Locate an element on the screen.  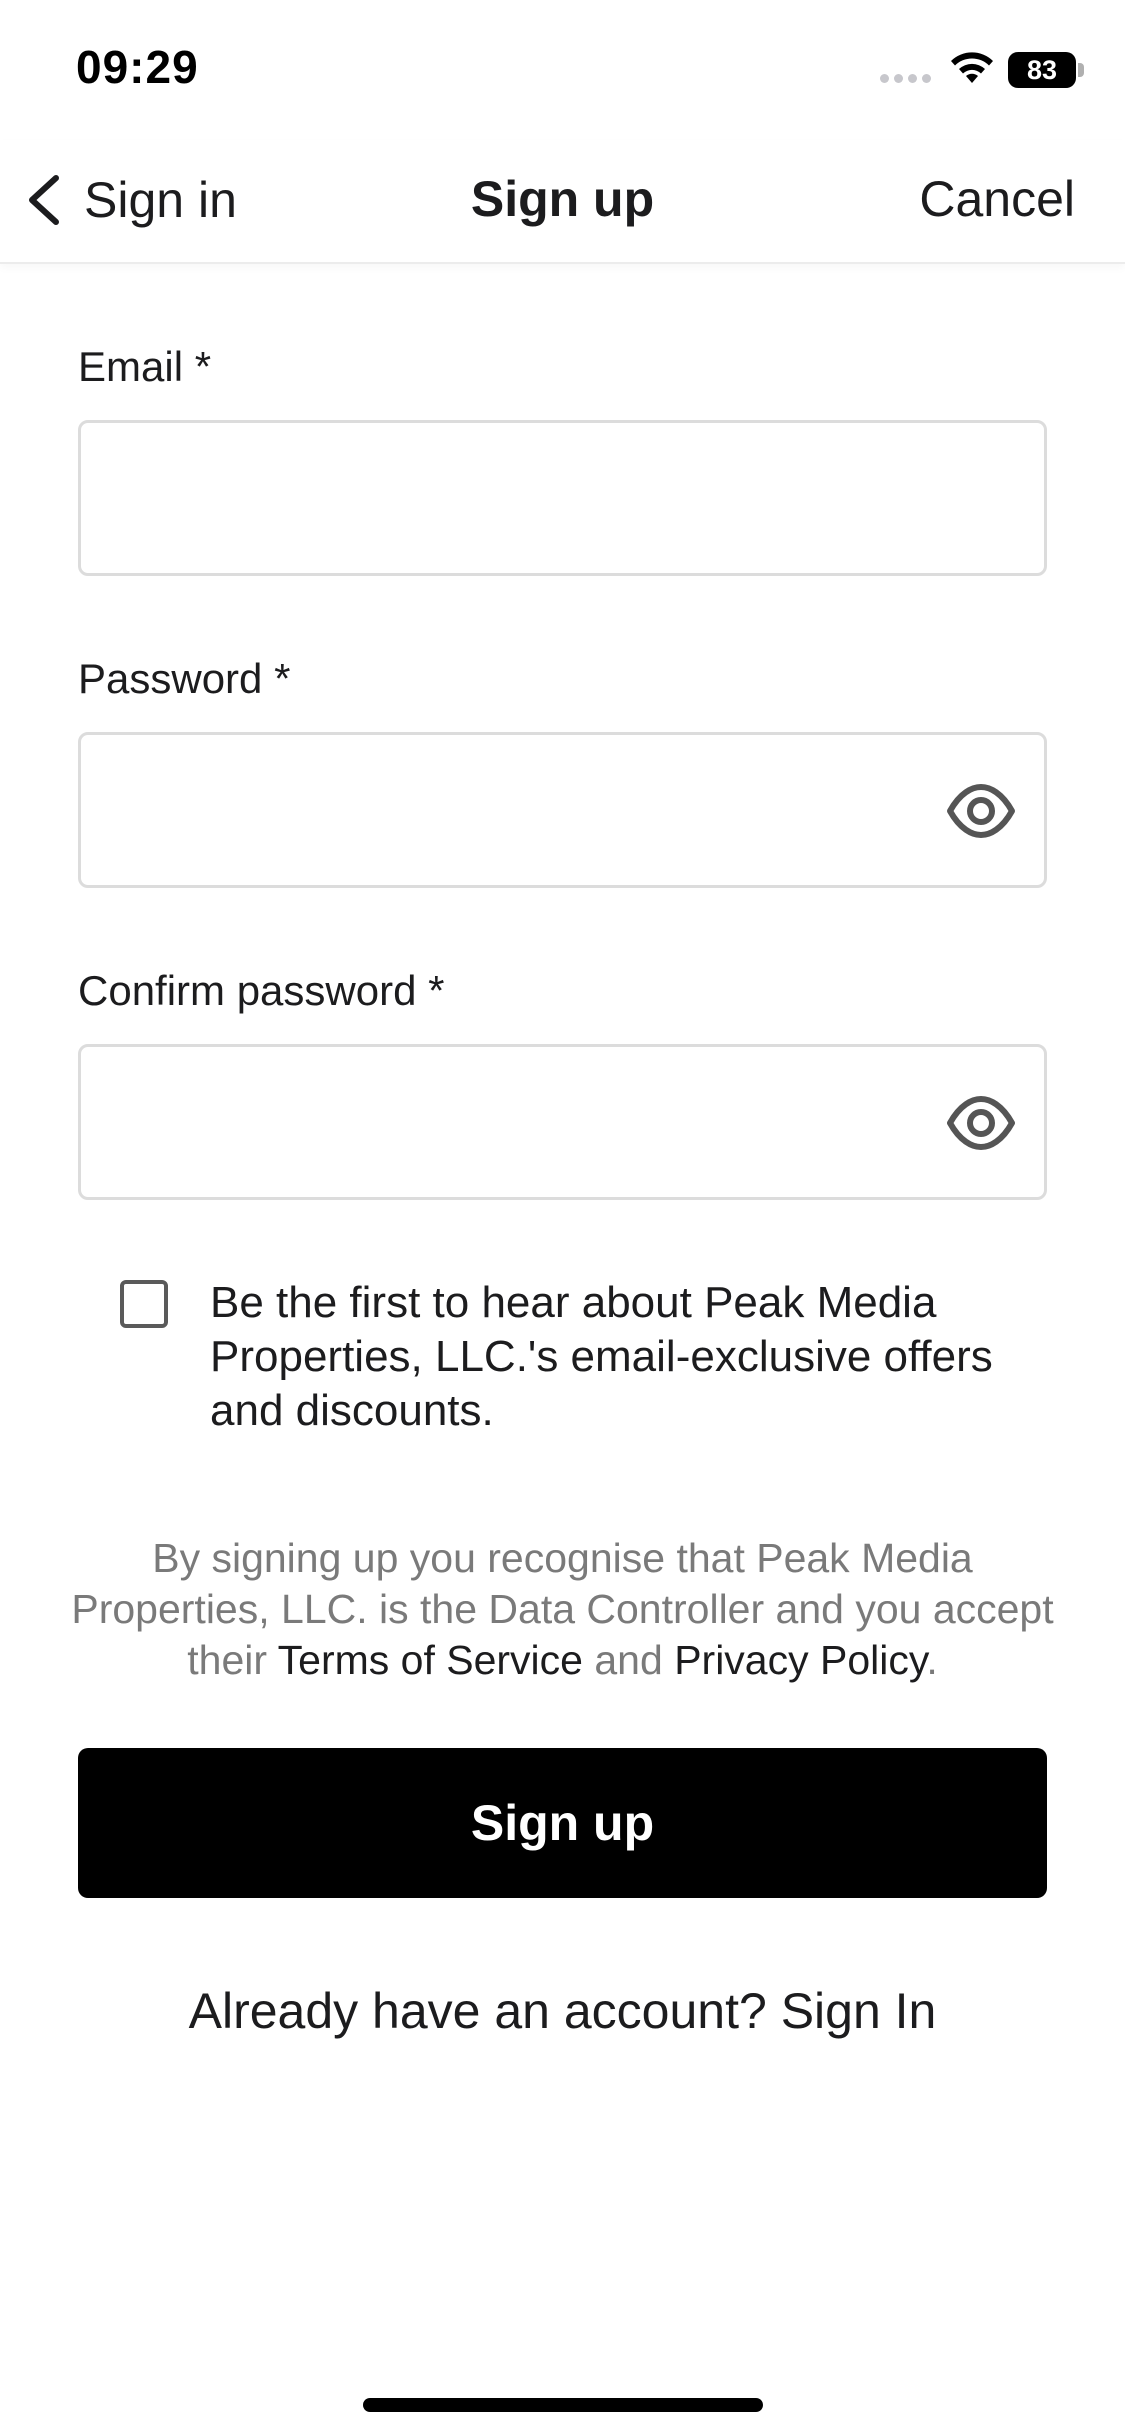
password-field is located at coordinates (562, 810).